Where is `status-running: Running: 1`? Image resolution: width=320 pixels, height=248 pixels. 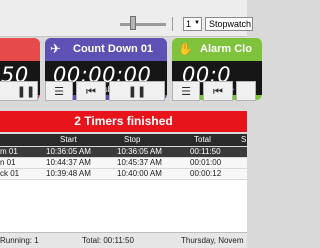 status-running: Running: 1 is located at coordinates (19, 240).